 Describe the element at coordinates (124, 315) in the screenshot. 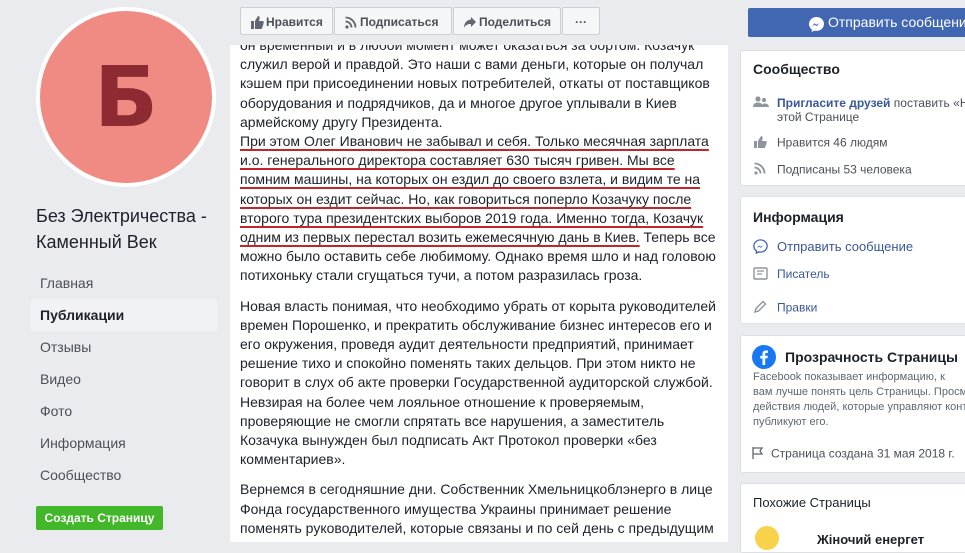

I see `nav-item-posts: Публикации` at that location.